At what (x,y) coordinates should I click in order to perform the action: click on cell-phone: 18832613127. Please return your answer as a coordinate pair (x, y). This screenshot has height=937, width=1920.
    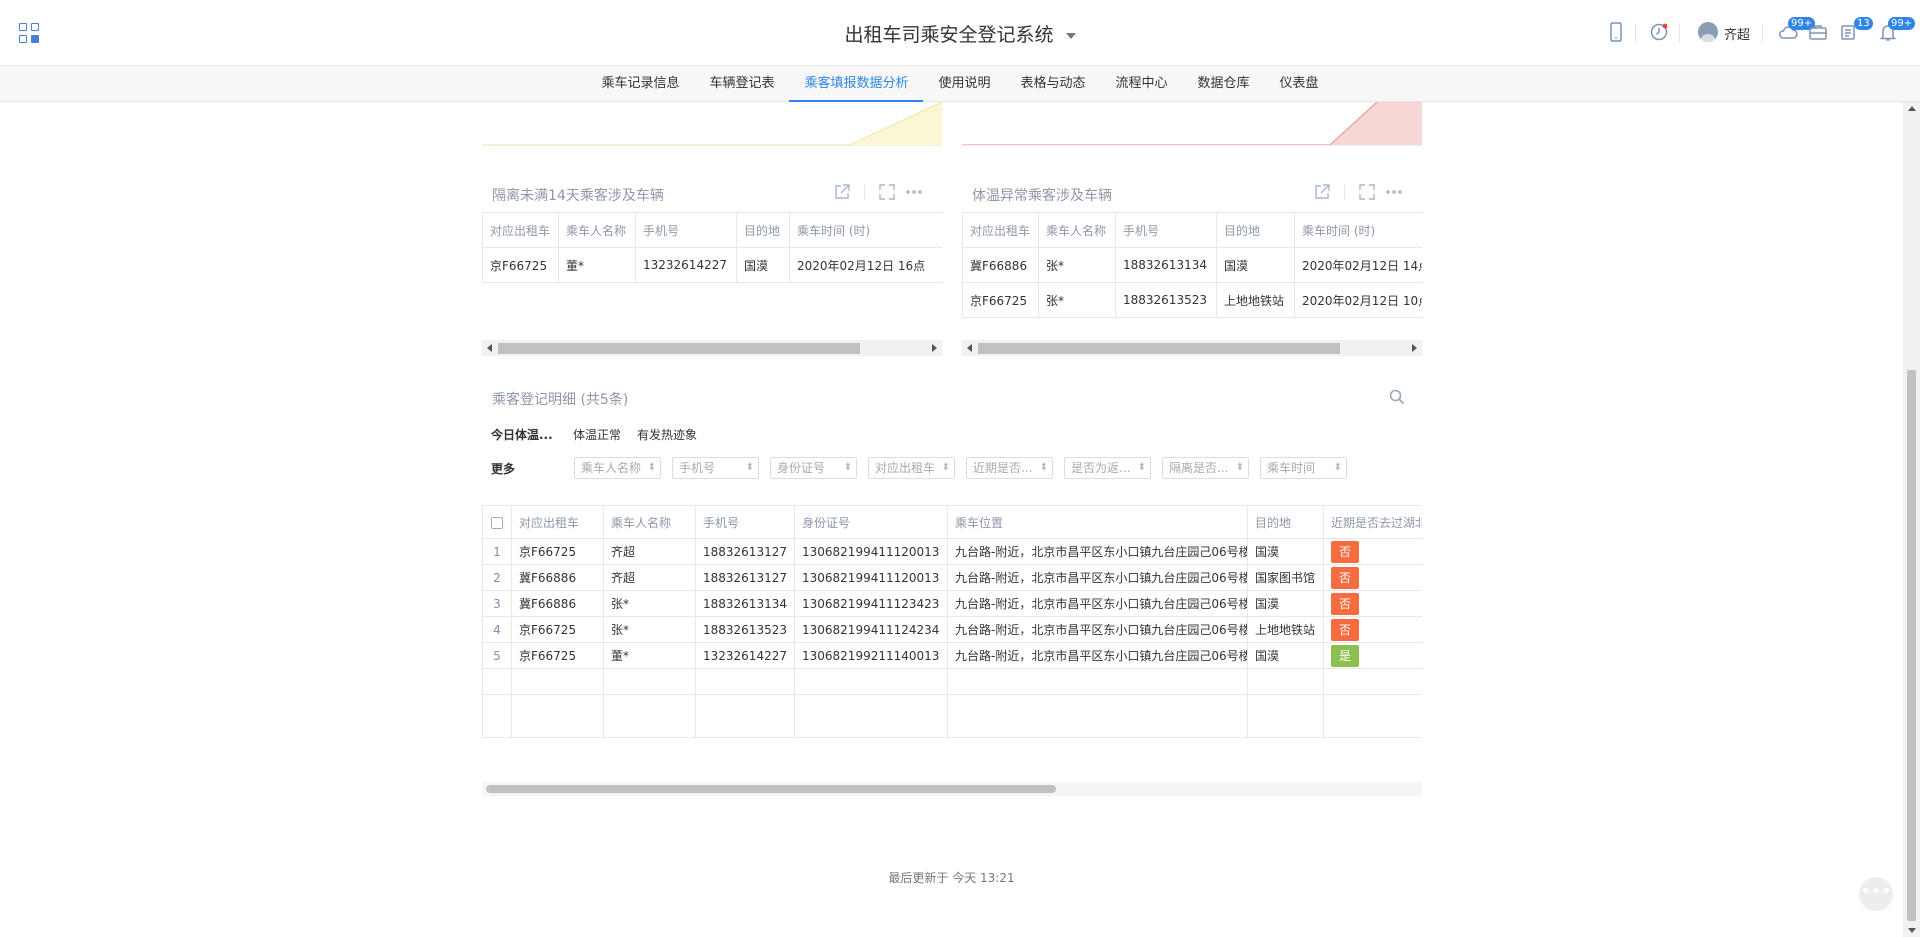
    Looking at the image, I should click on (745, 551).